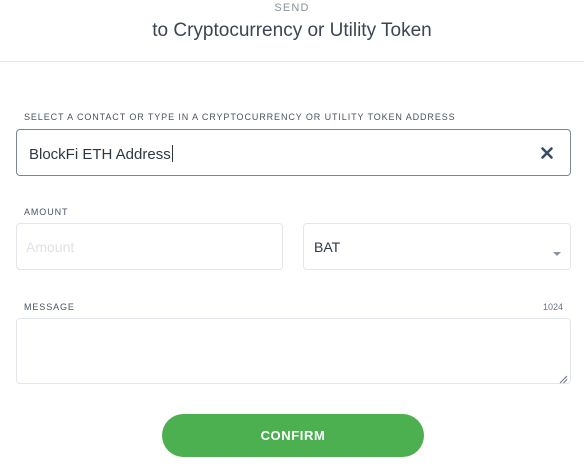 The width and height of the screenshot is (584, 468). What do you see at coordinates (557, 250) in the screenshot?
I see `caret-down-icon` at bounding box center [557, 250].